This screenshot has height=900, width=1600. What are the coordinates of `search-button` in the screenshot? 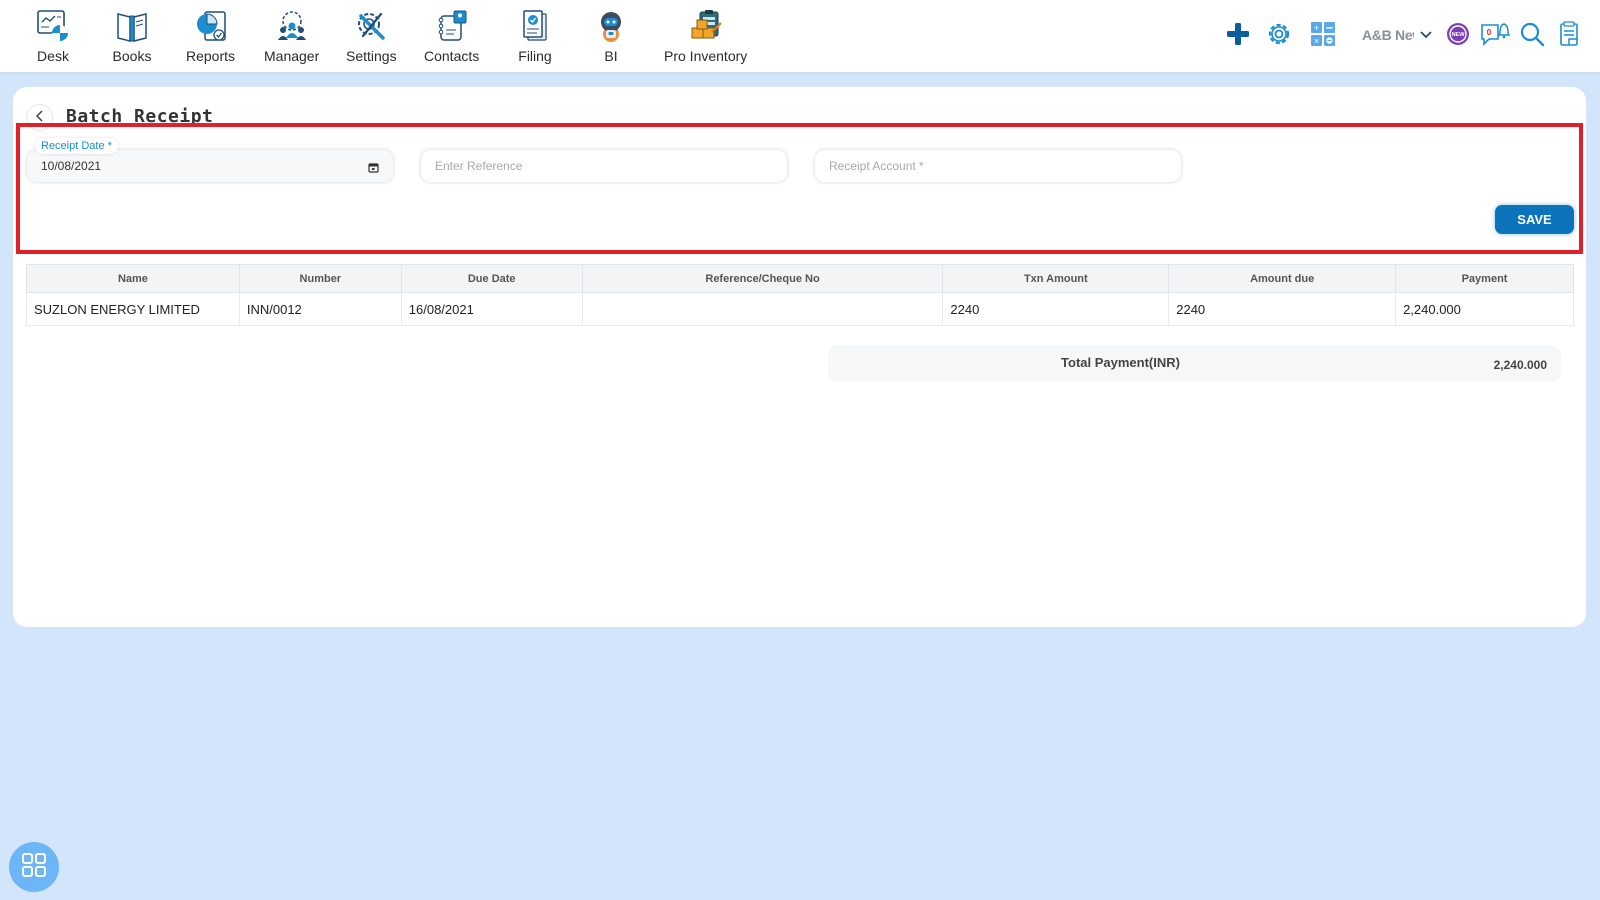 It's located at (1532, 36).